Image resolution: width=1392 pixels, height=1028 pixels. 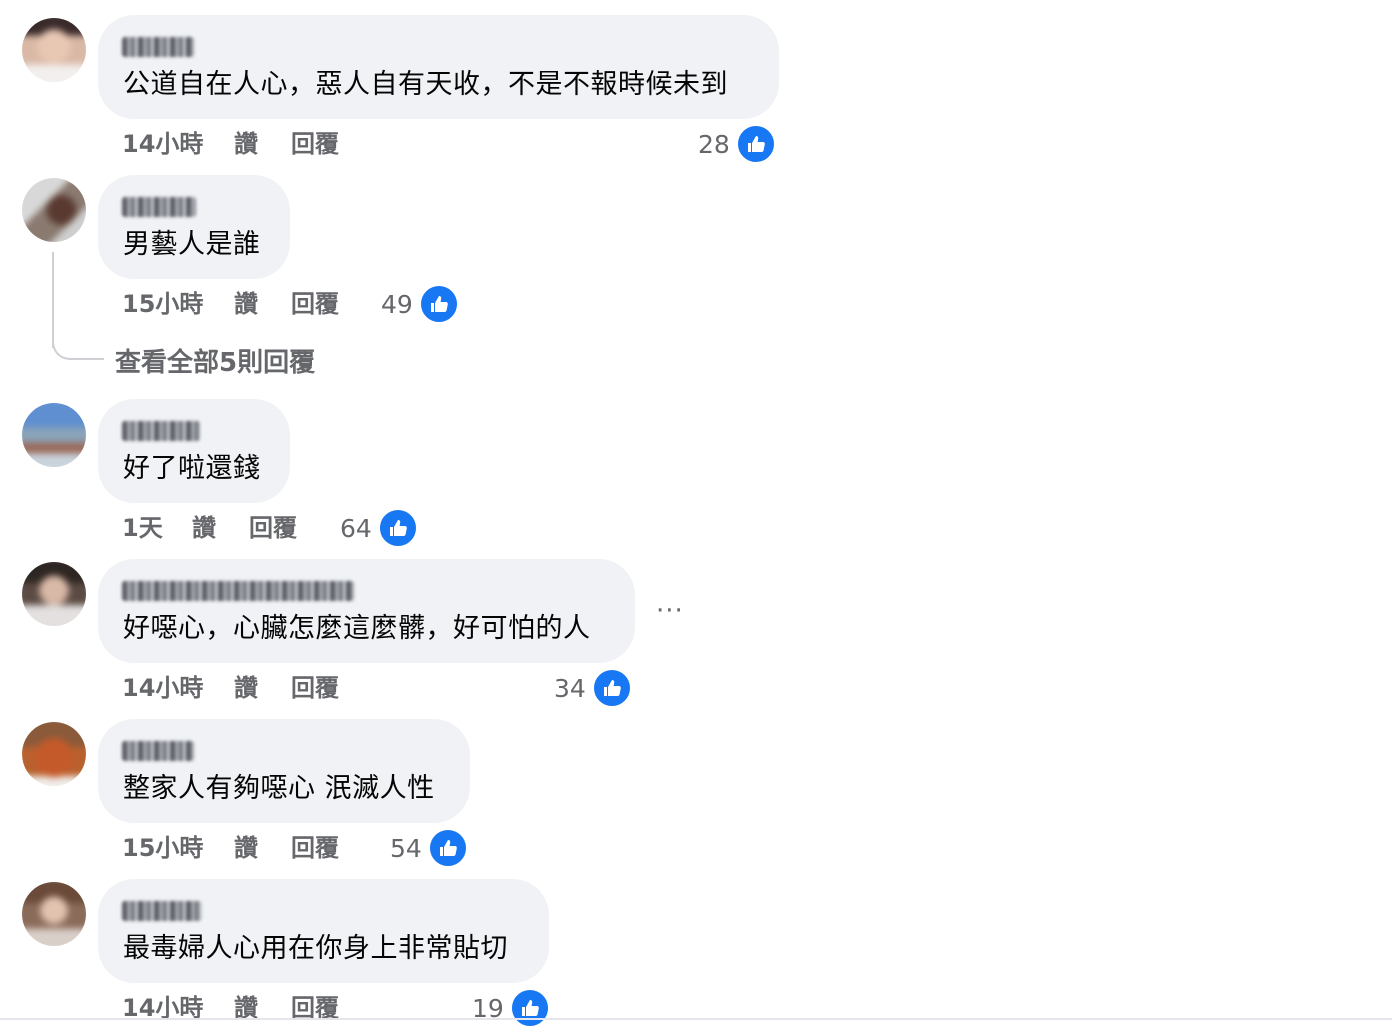 I want to click on reaction-count: 28, so click(x=737, y=144).